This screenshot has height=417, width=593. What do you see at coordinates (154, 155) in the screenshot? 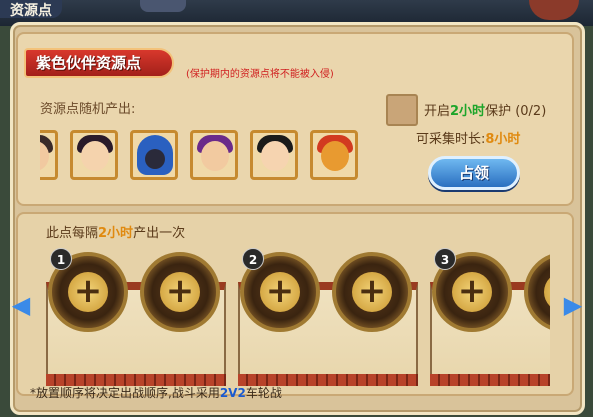
I see `hooded-hero-portrait-icon` at bounding box center [154, 155].